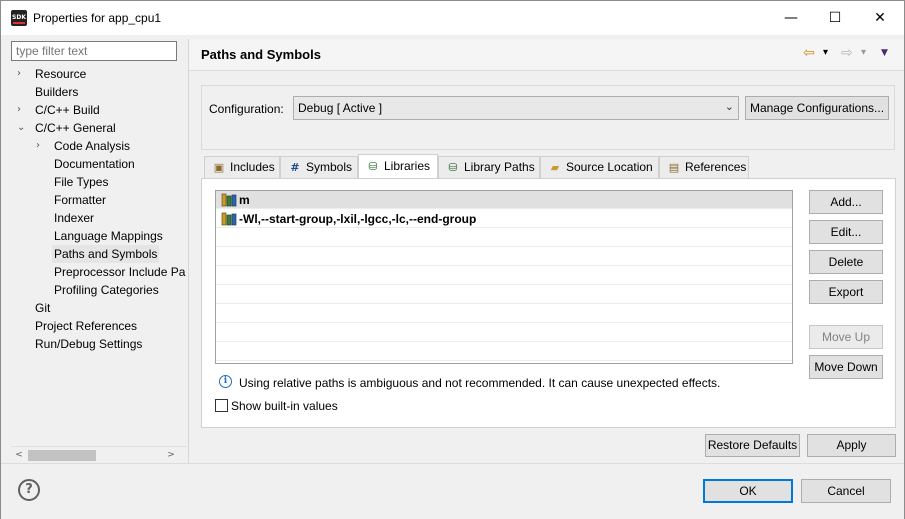 The height and width of the screenshot is (519, 905). Describe the element at coordinates (94, 51) in the screenshot. I see `filter-input` at that location.